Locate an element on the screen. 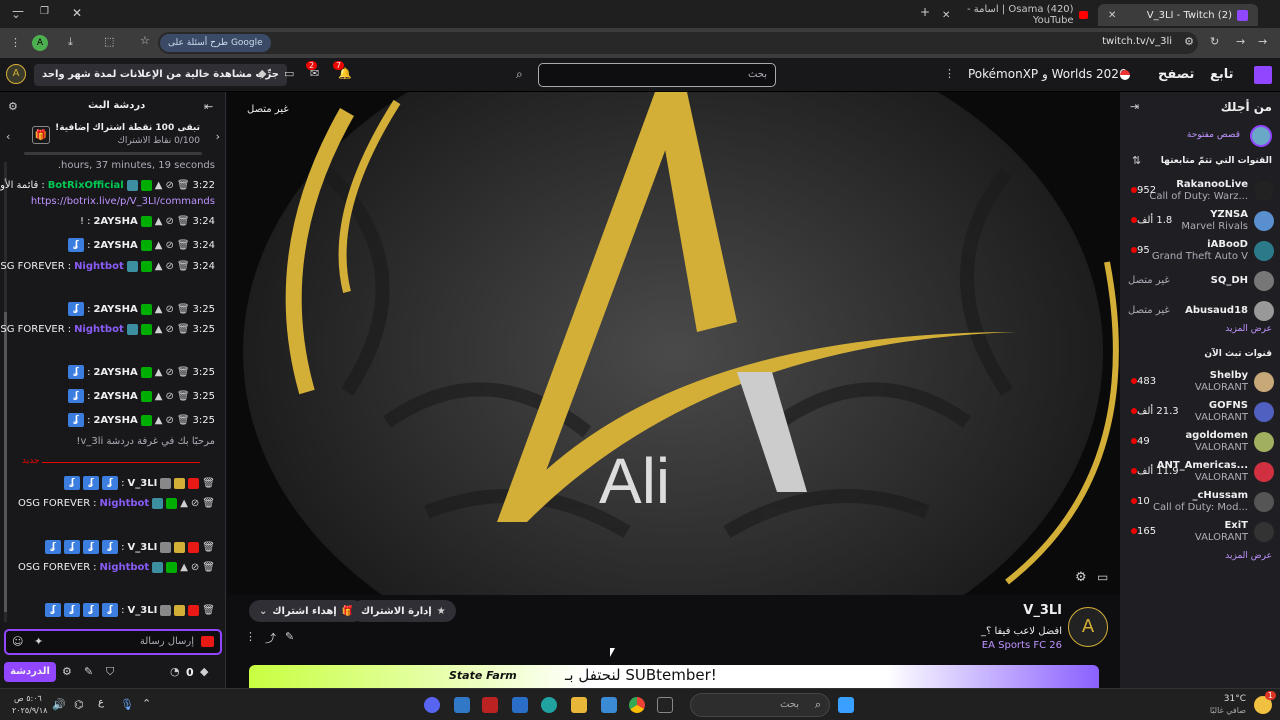 The image size is (1280, 720). prediction-icon: ◆ is located at coordinates (204, 671).